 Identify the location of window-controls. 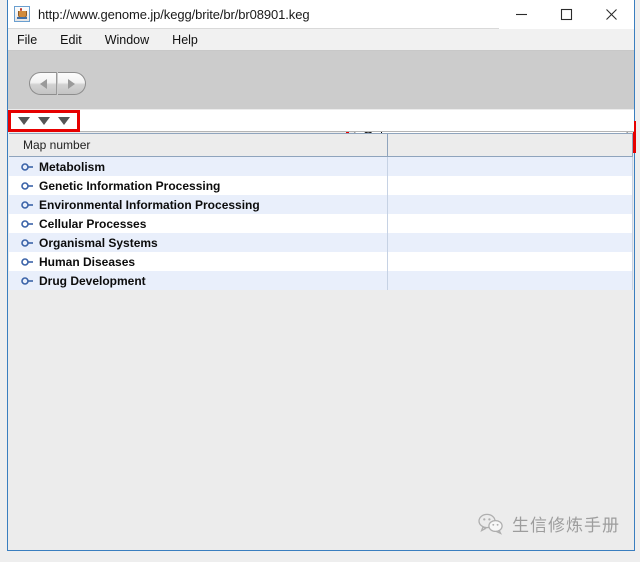
(566, 14).